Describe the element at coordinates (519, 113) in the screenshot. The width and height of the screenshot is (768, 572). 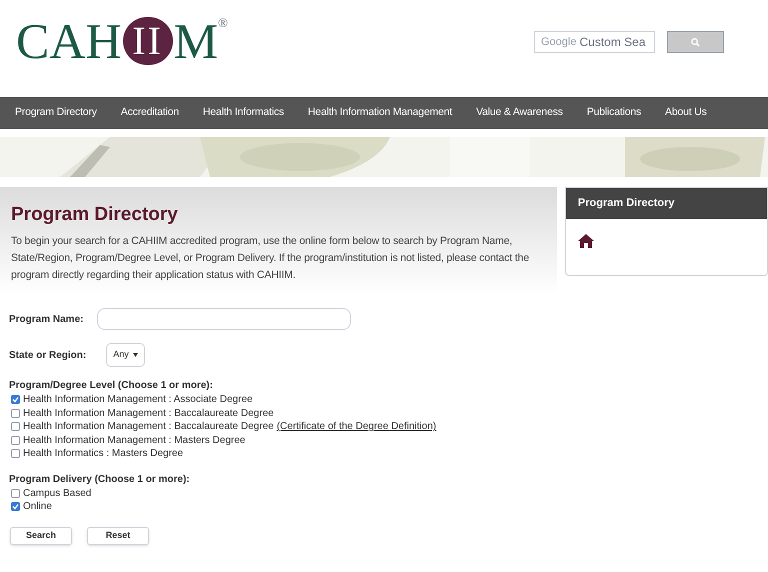
I see `nav-link: Value & Awareness` at that location.